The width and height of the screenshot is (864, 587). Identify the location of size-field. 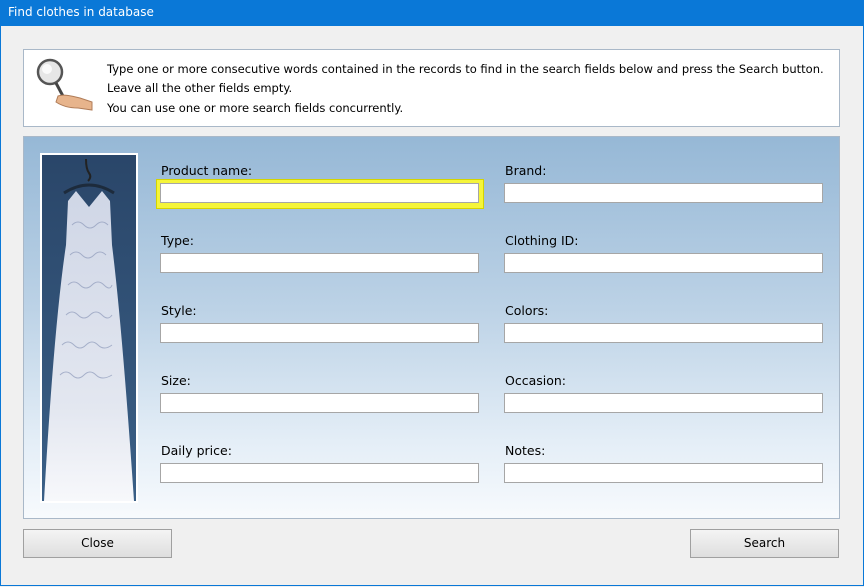
(319, 403).